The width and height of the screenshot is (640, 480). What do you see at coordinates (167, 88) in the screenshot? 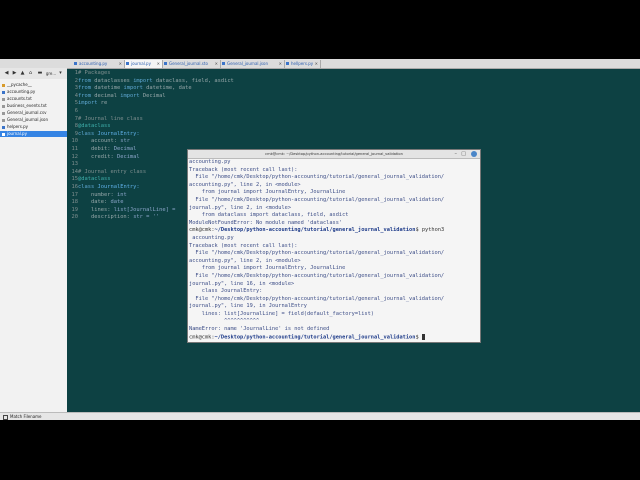
I see `names: datetime, date` at bounding box center [167, 88].